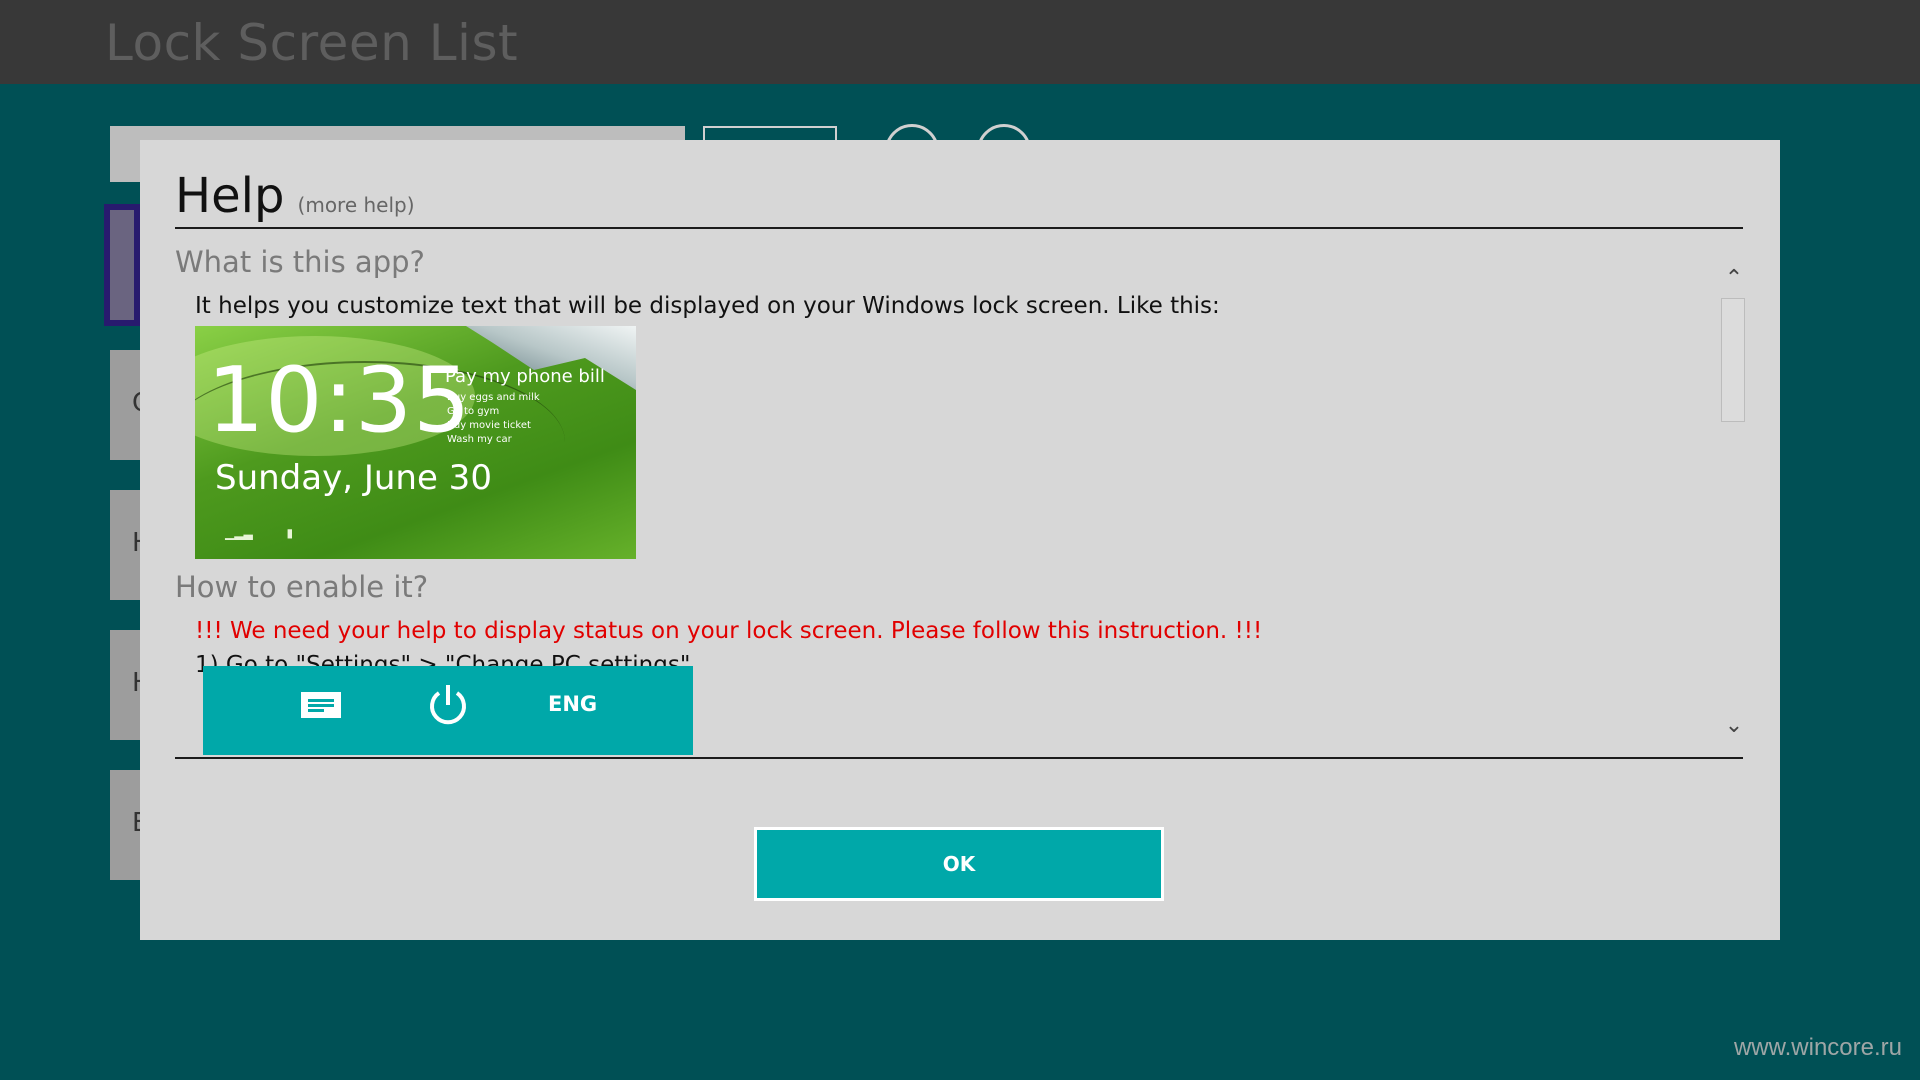  I want to click on lock-screen-status-title: Pay my phone bill, so click(525, 376).